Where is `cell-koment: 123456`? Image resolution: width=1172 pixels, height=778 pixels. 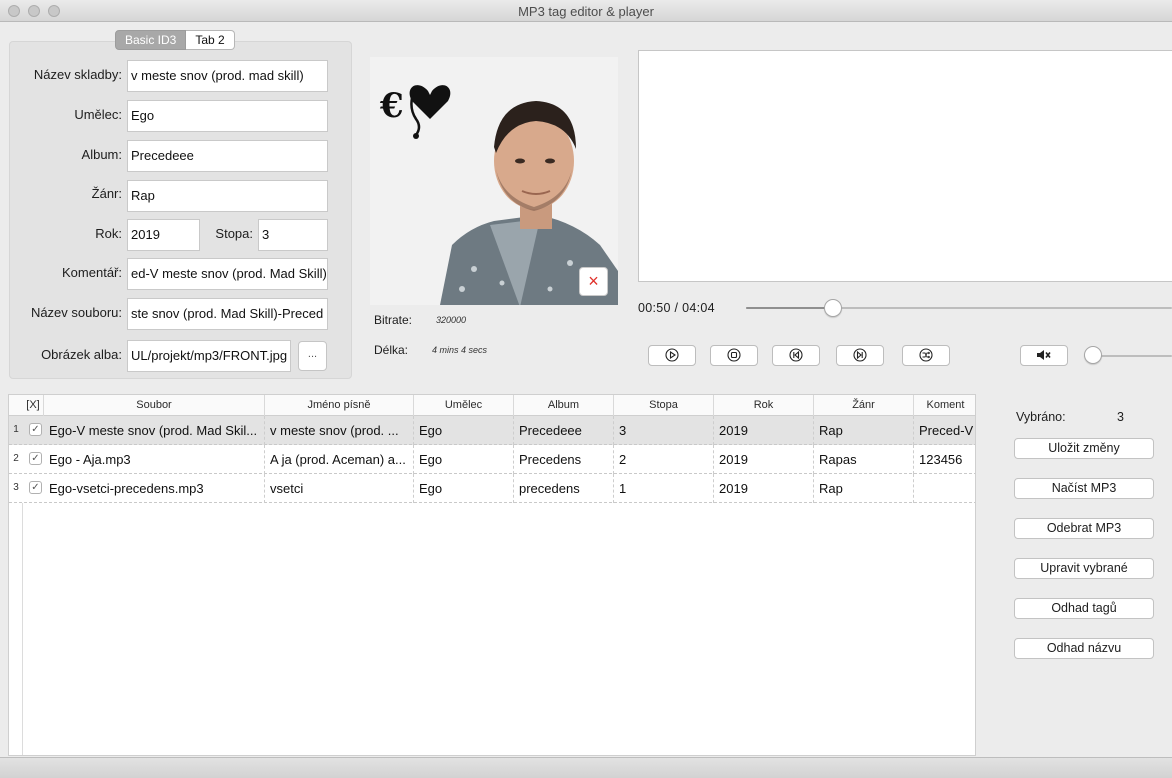
cell-koment: 123456 is located at coordinates (941, 459).